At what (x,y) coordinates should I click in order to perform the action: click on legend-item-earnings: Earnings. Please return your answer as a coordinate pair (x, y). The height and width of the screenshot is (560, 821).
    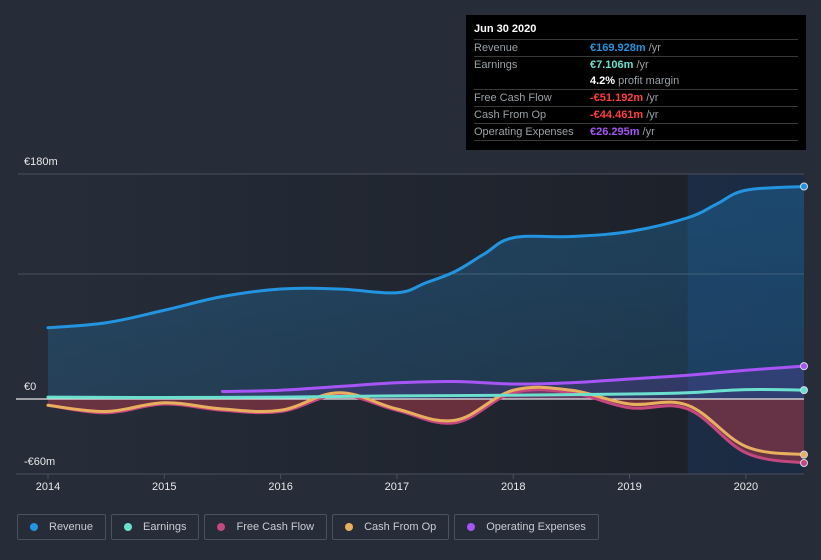
    Looking at the image, I should click on (155, 527).